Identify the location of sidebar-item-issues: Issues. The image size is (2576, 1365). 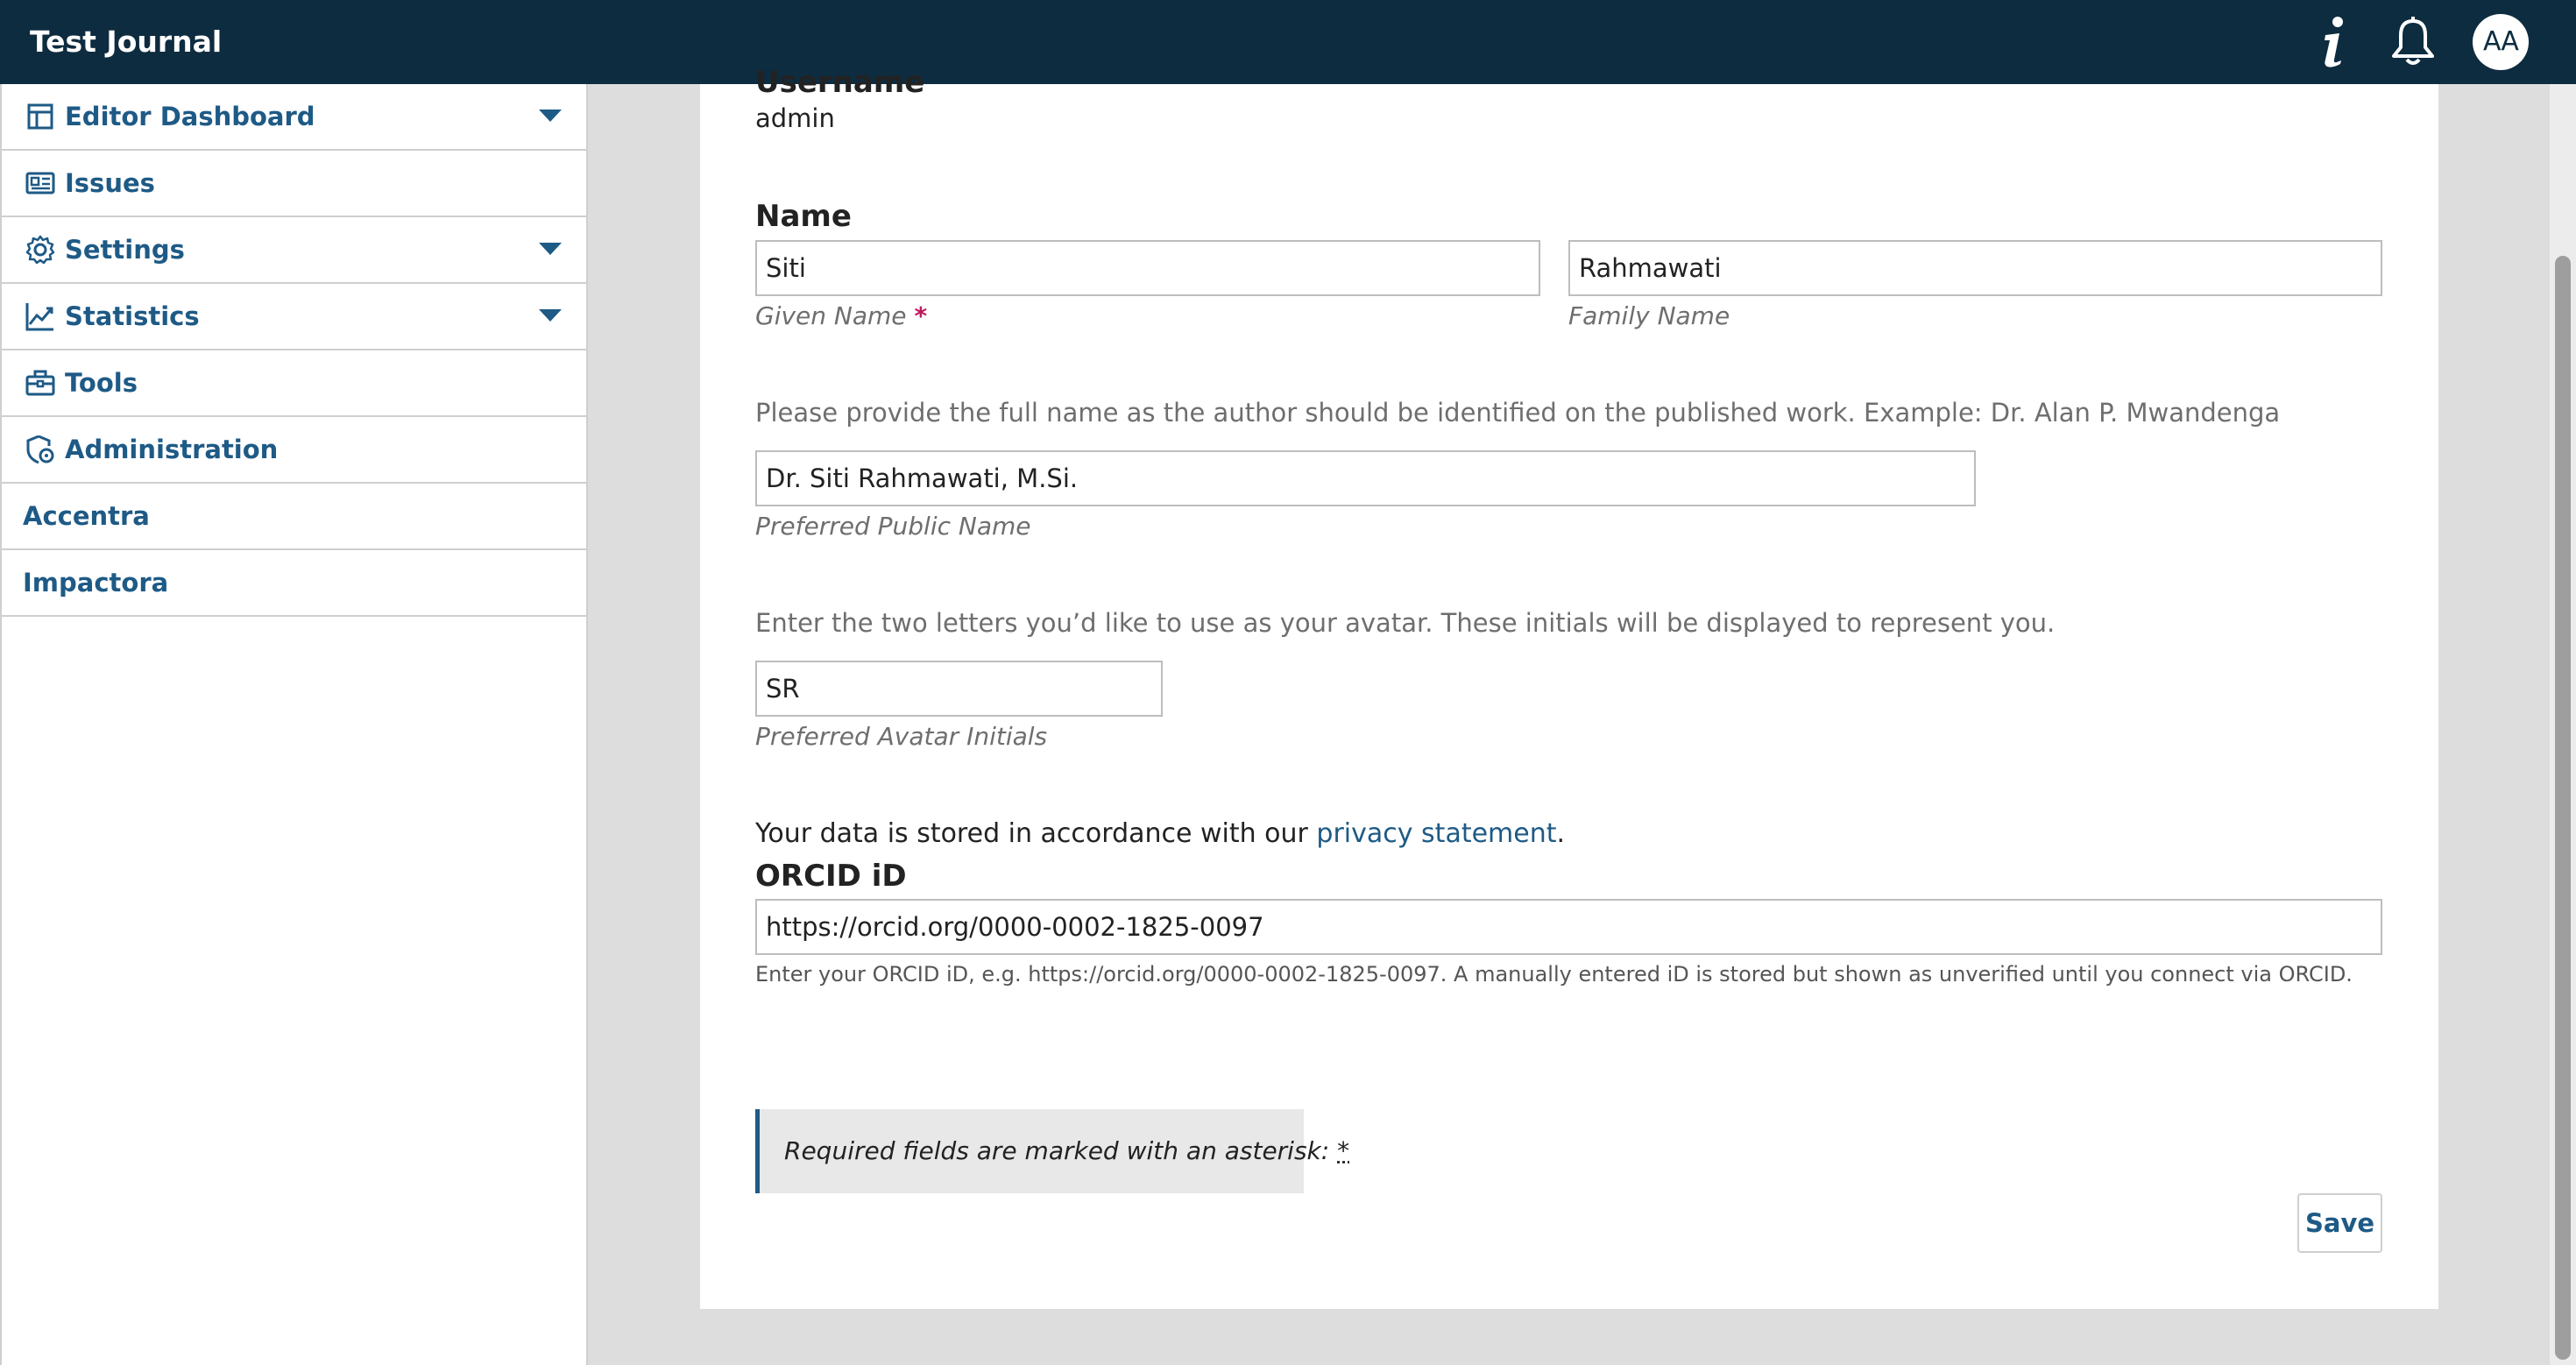
(294, 184).